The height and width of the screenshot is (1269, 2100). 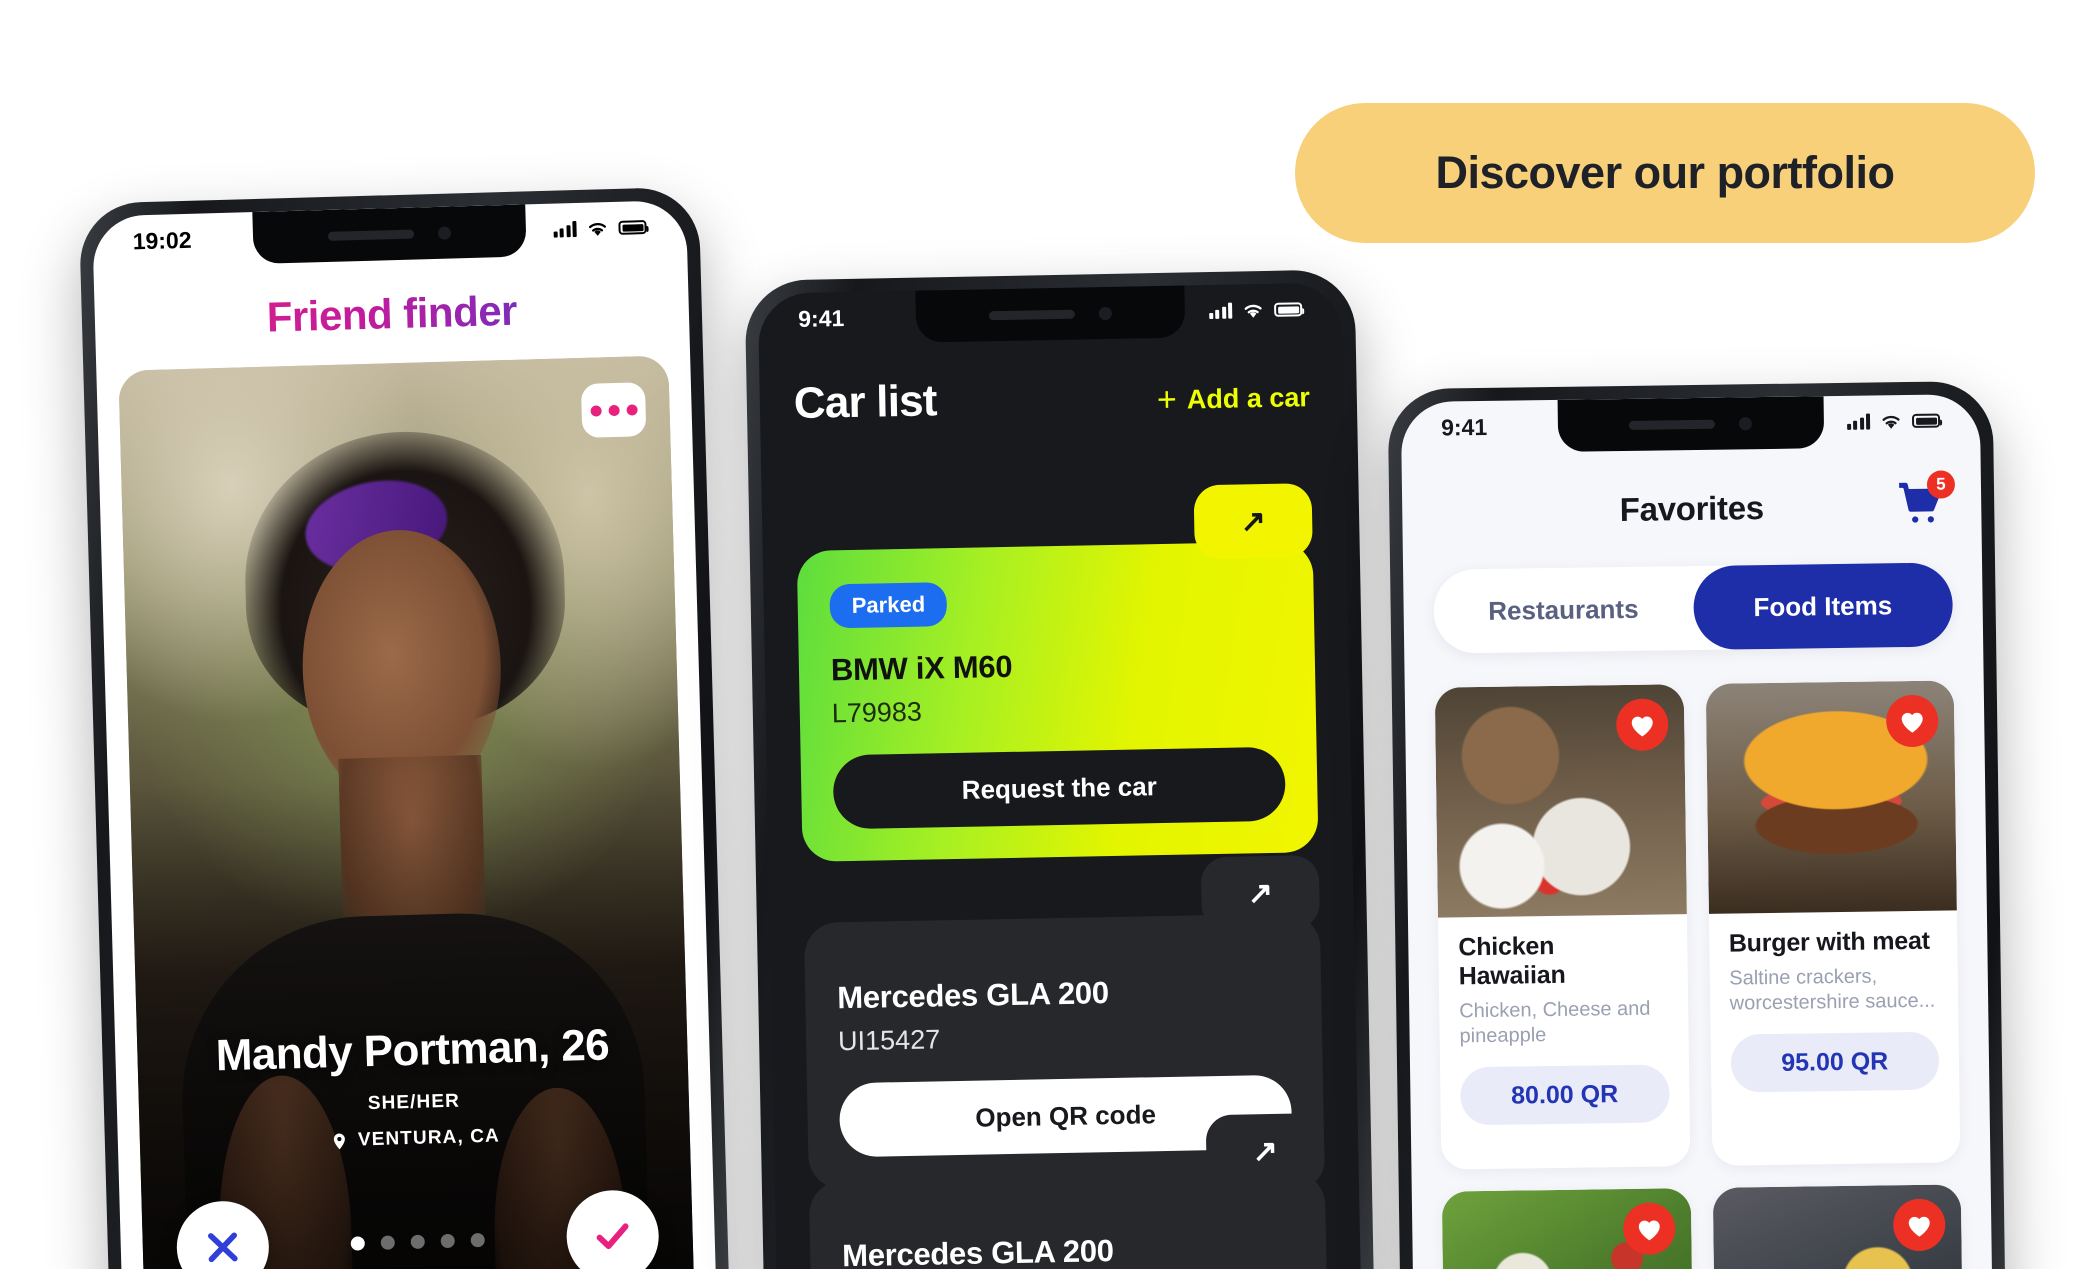 I want to click on swipe-actions, so click(x=418, y=1228).